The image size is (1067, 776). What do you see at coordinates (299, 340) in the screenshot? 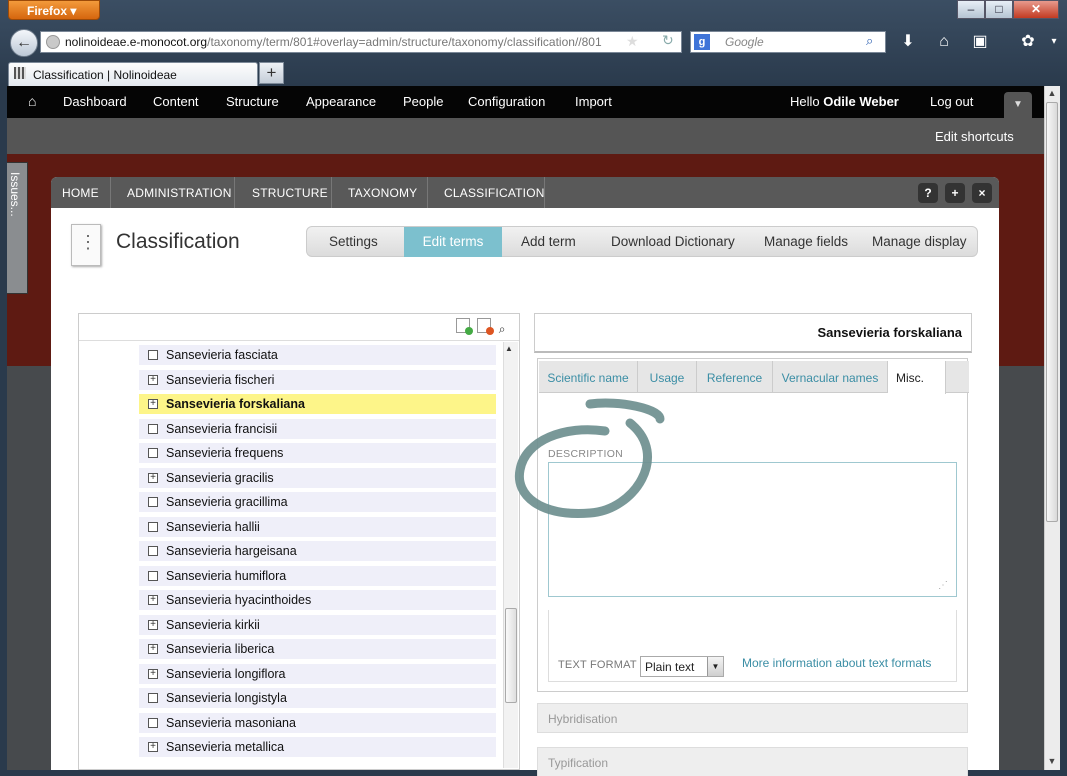
I see `tree-divider` at bounding box center [299, 340].